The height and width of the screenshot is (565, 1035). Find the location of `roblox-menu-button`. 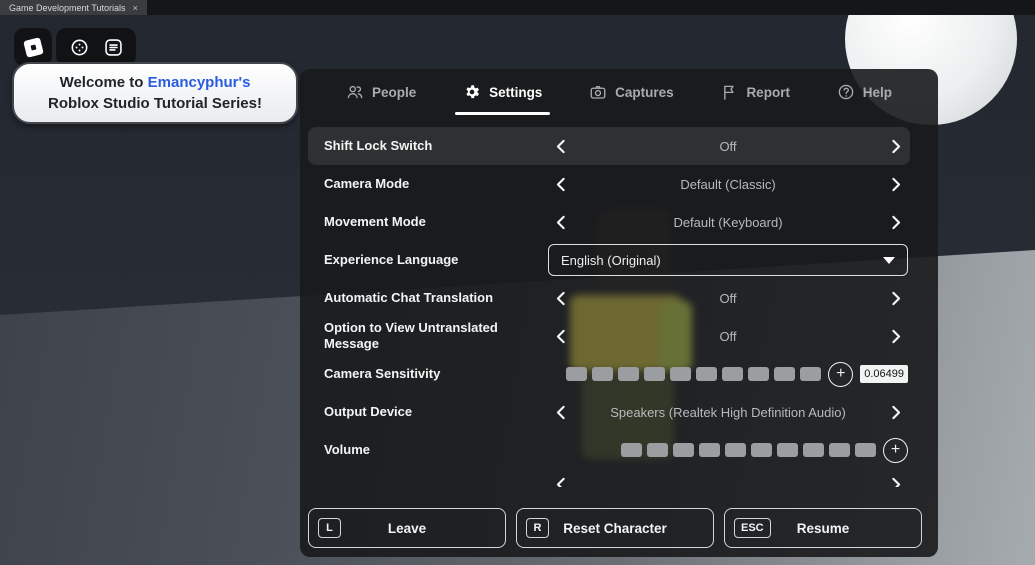

roblox-menu-button is located at coordinates (33, 47).